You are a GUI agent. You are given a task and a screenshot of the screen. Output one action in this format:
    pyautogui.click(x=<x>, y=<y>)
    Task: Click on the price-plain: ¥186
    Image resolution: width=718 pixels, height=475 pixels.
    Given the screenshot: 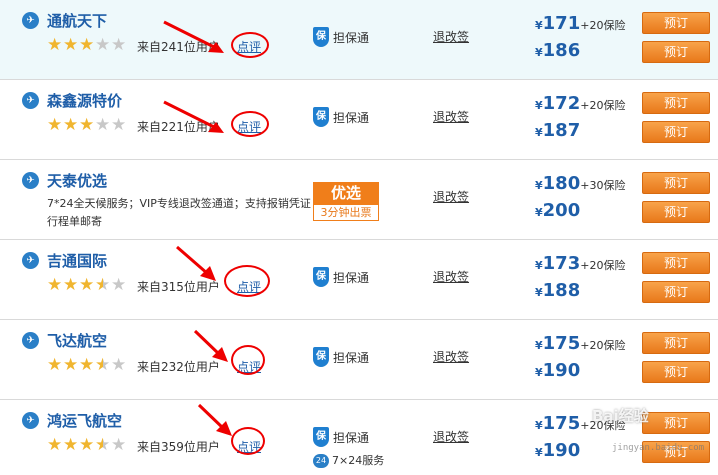 What is the action you would take?
    pyautogui.click(x=558, y=50)
    